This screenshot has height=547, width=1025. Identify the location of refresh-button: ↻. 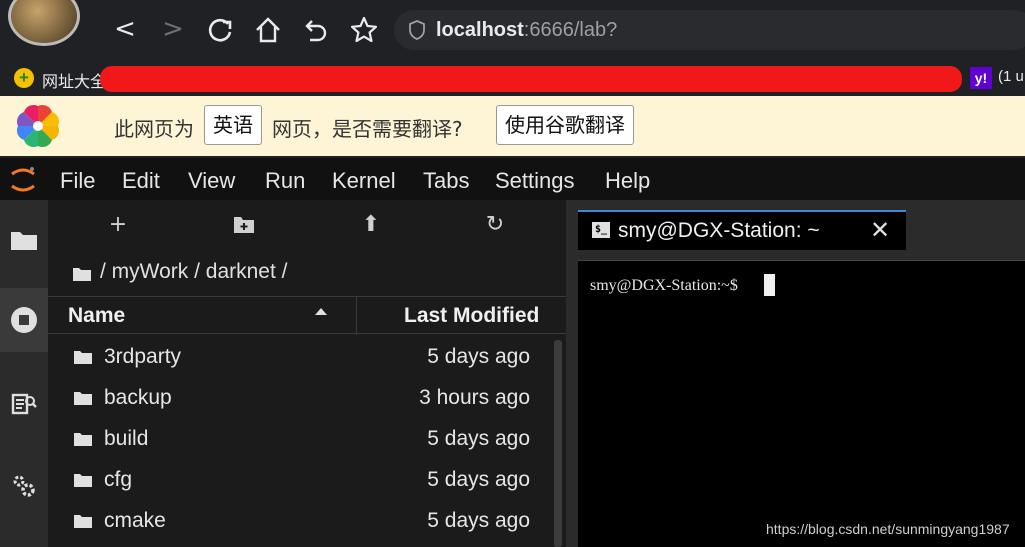
(495, 225).